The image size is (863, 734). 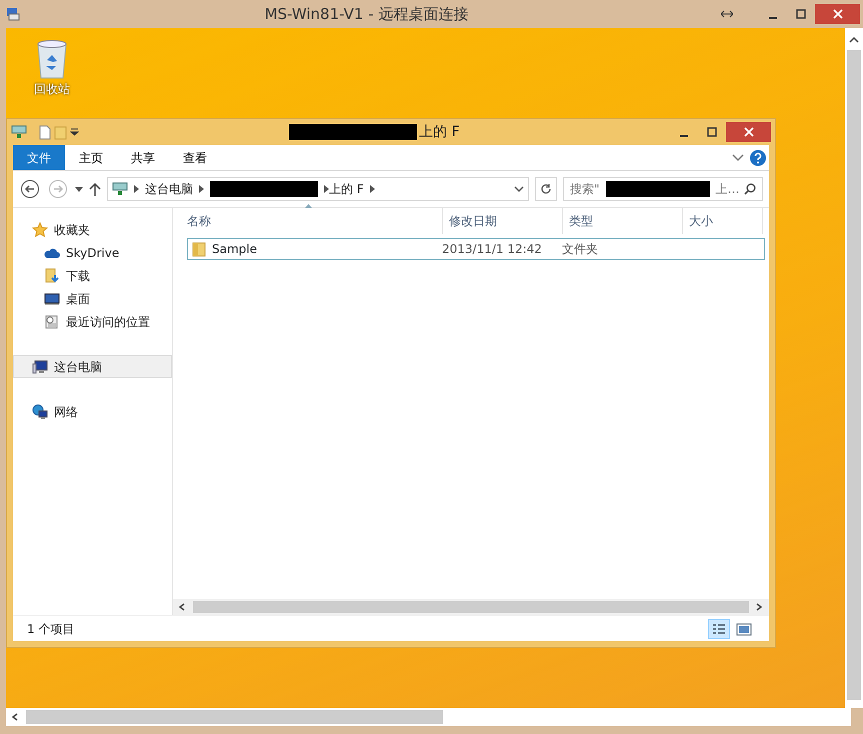 What do you see at coordinates (367, 14) in the screenshot?
I see `window-title: MS-Win81-V1 - 远程桌面连接` at bounding box center [367, 14].